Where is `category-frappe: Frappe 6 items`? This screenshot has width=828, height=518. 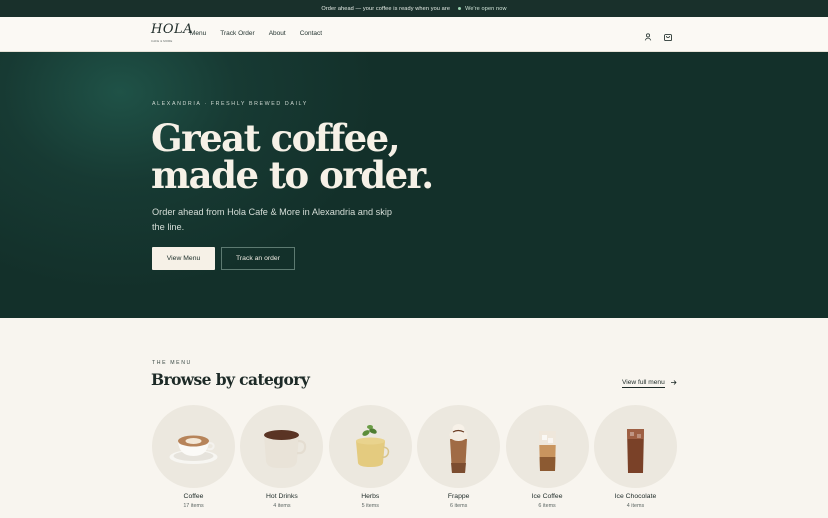
category-frappe: Frappe 6 items is located at coordinates (459, 457).